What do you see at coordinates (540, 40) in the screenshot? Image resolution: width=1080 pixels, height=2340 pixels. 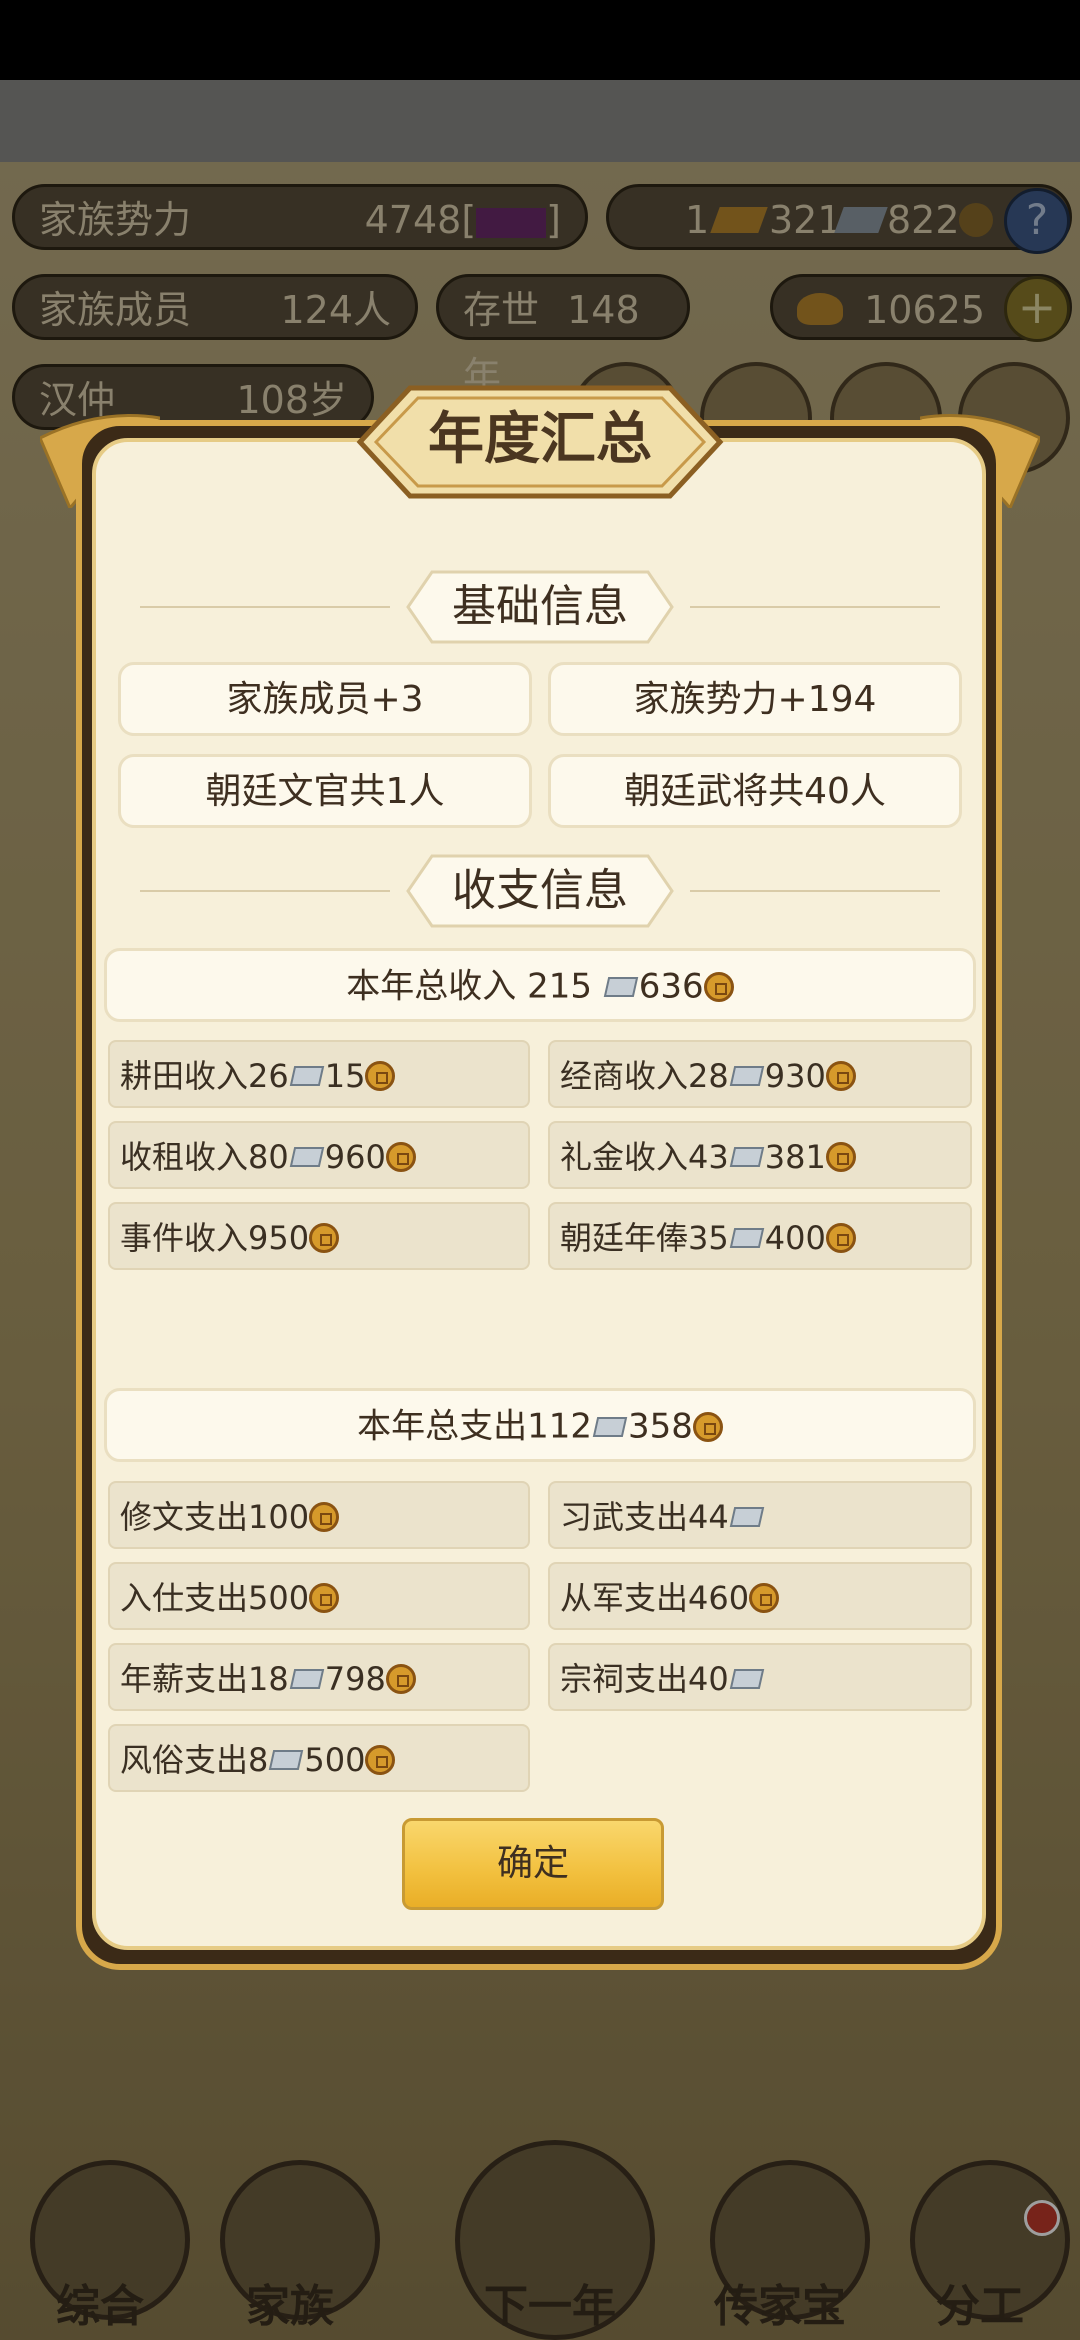 I see `status-bar` at bounding box center [540, 40].